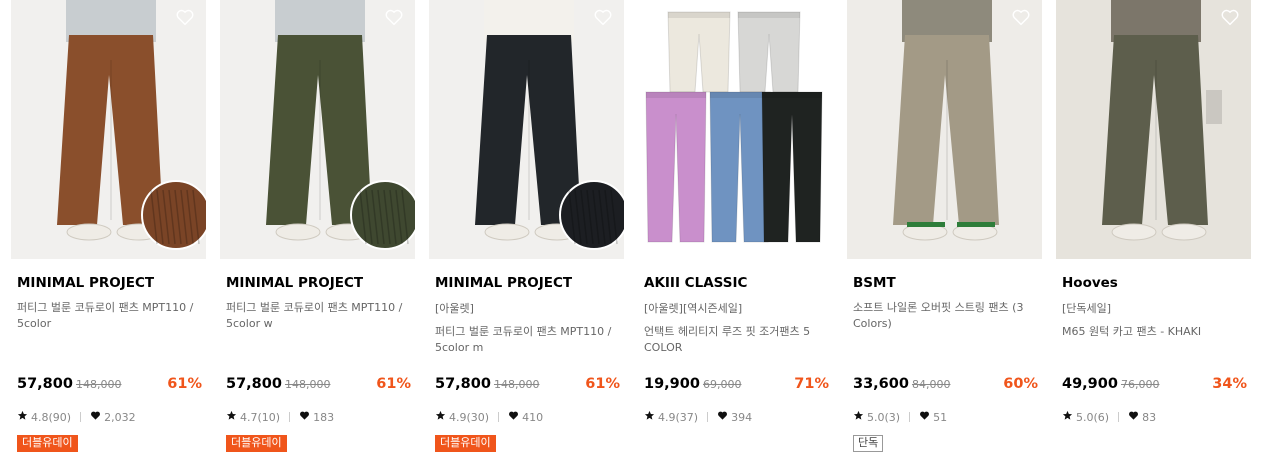 The width and height of the screenshot is (1261, 474). I want to click on rating-text: 4.7(10), so click(260, 417).